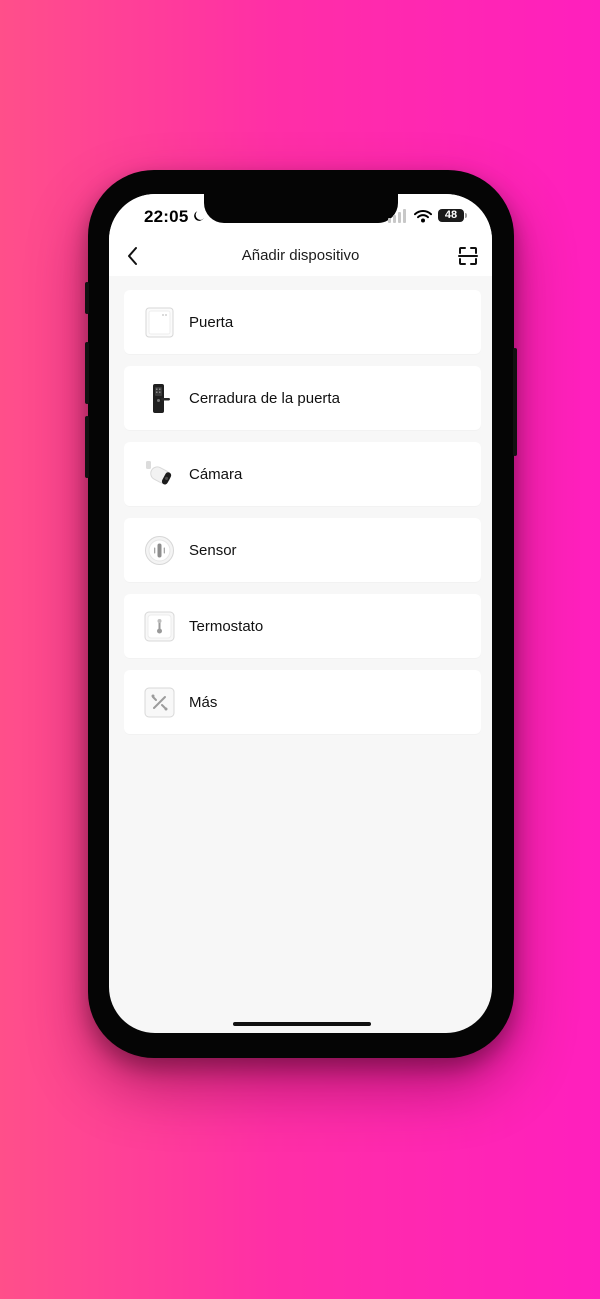 The height and width of the screenshot is (1299, 600). What do you see at coordinates (302, 322) in the screenshot?
I see `device-item-puerta: Puerta` at bounding box center [302, 322].